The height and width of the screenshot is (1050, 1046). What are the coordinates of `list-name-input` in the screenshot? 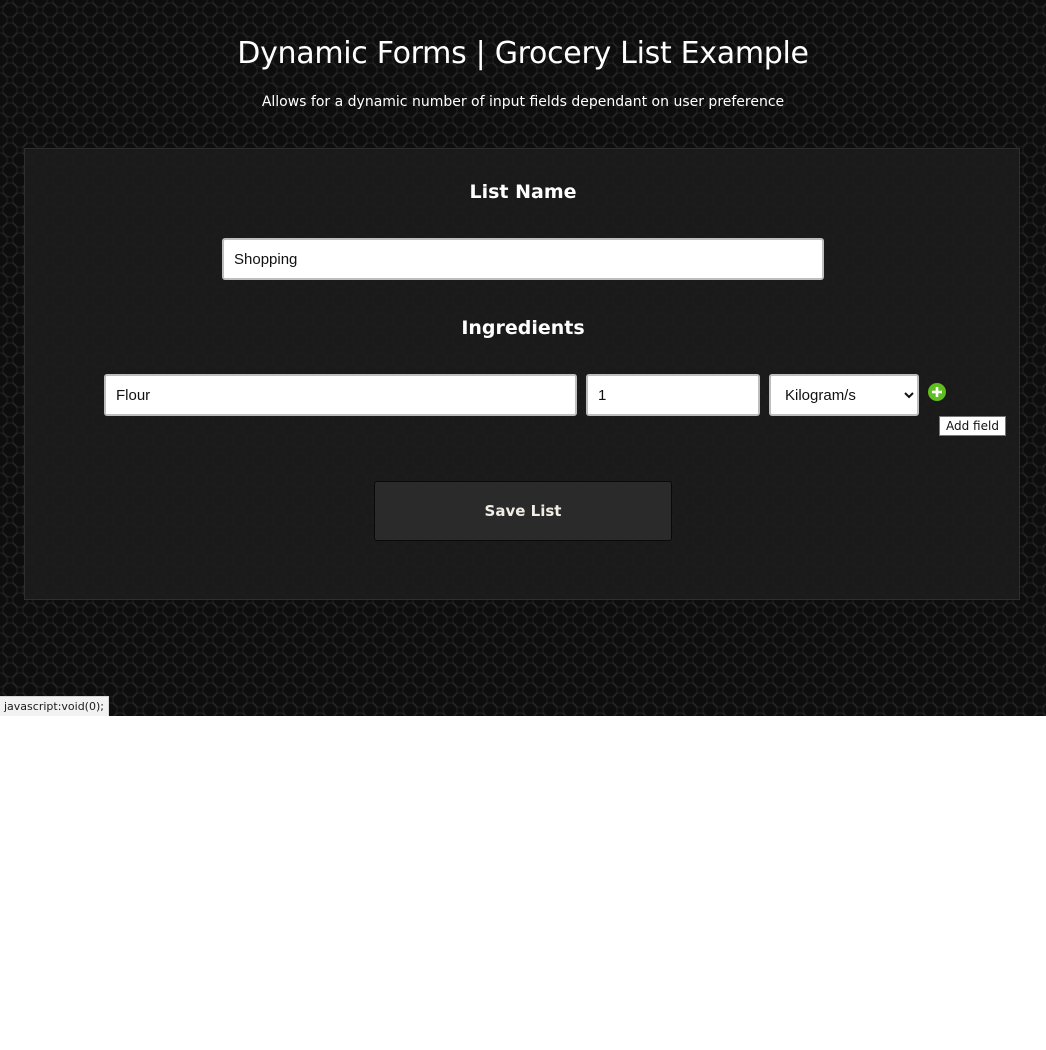 It's located at (523, 259).